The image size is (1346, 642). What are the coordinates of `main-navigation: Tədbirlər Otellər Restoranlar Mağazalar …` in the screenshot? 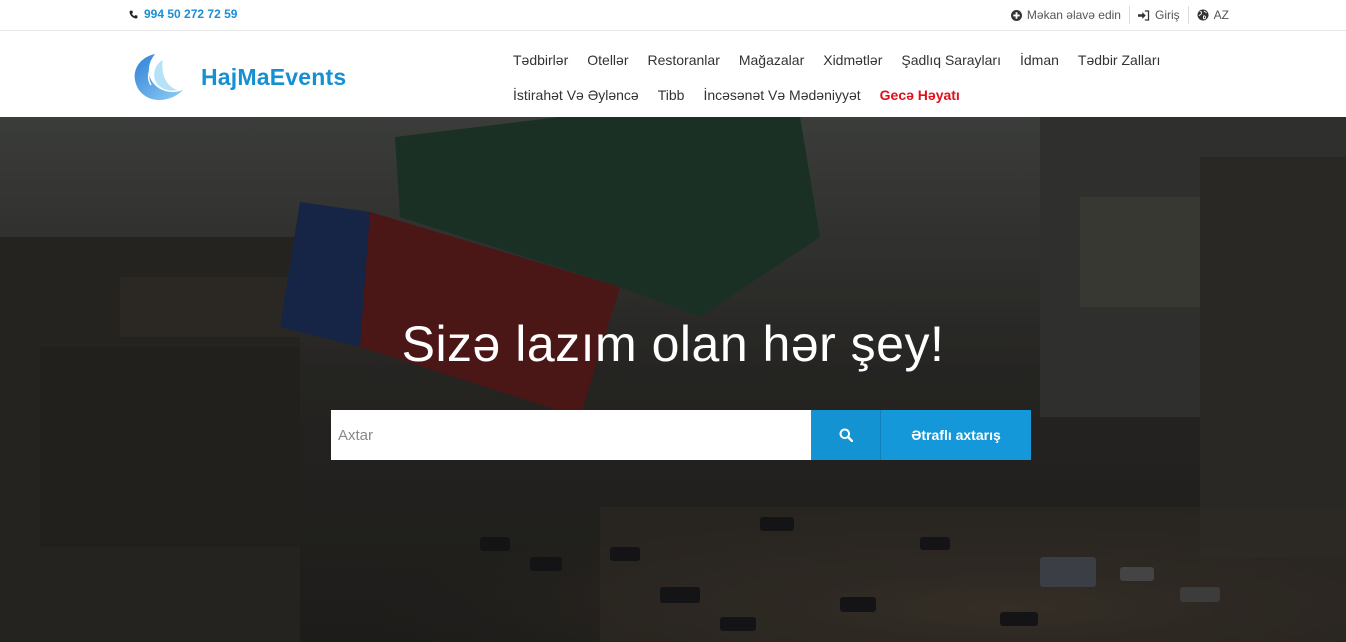 It's located at (855, 77).